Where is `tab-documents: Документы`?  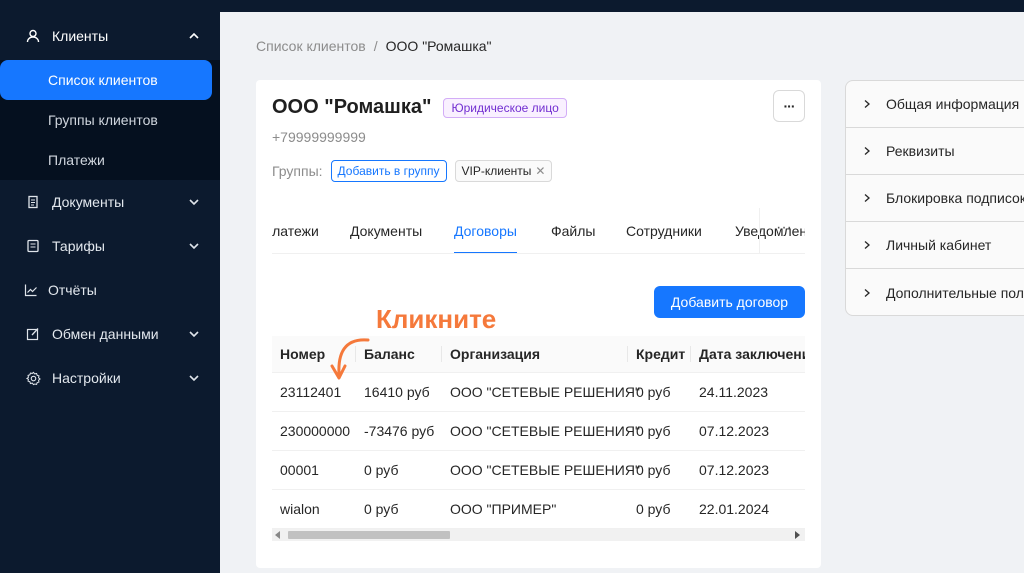 tab-documents: Документы is located at coordinates (386, 230).